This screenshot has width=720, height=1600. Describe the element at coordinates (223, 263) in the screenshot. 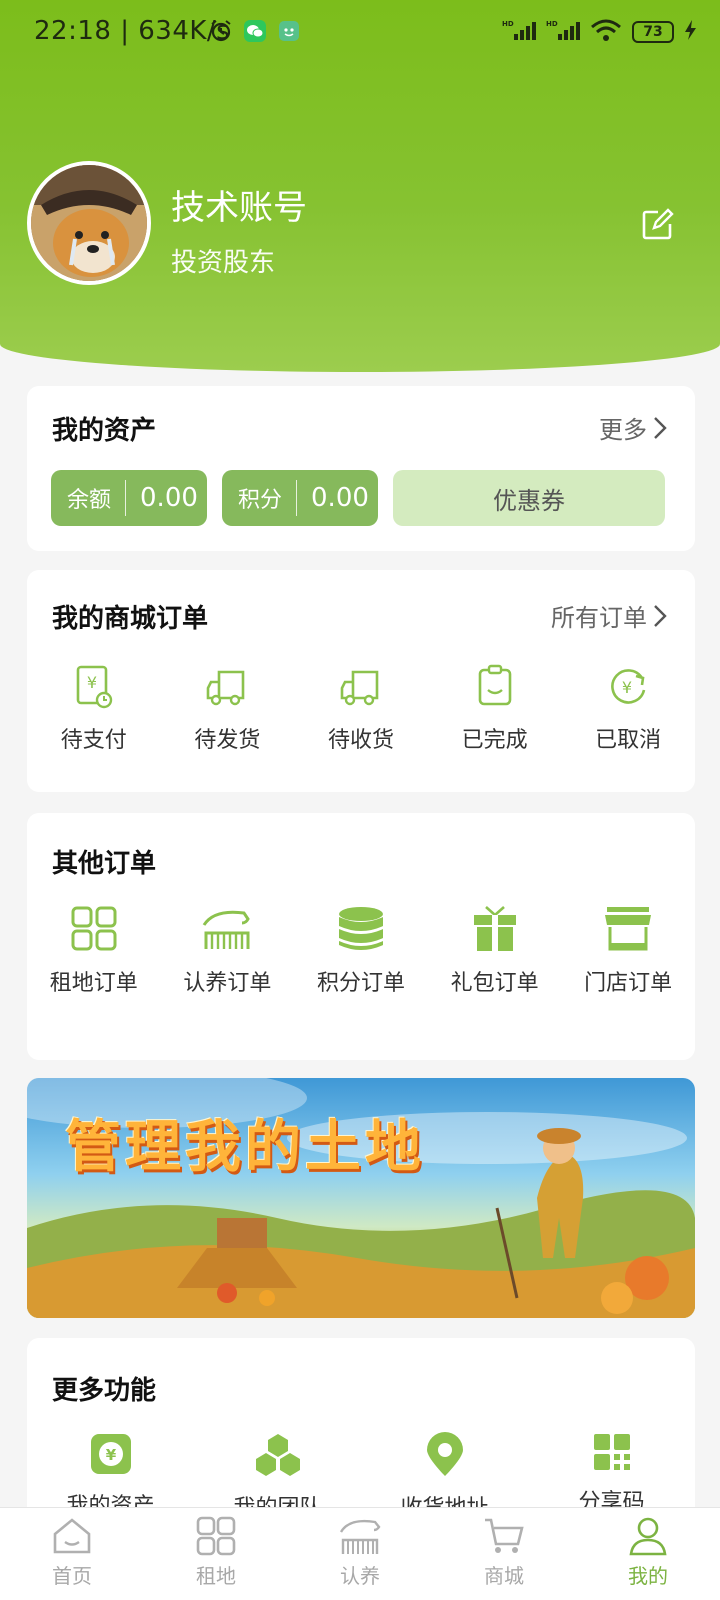

I see `profile-role: 投资股东` at that location.